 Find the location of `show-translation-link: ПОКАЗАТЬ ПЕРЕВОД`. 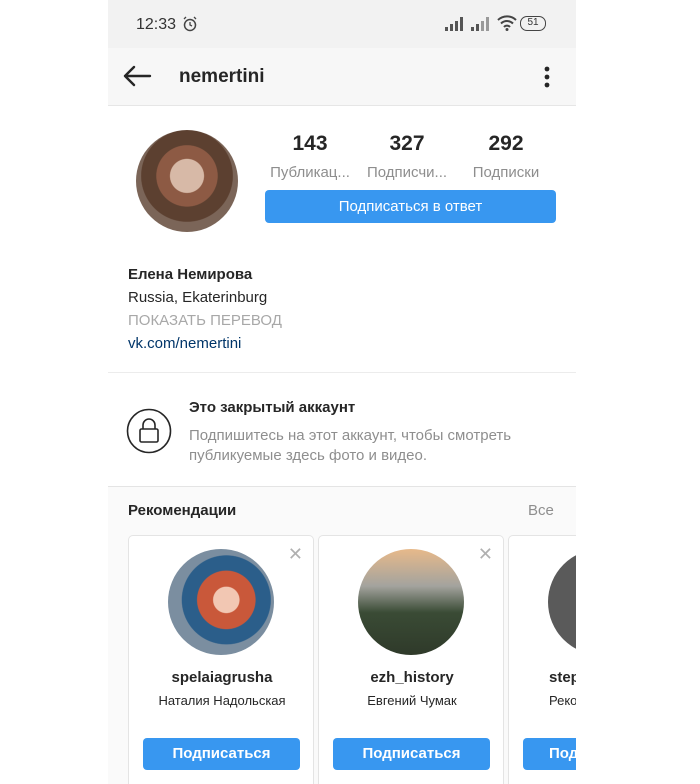

show-translation-link: ПОКАЗАТЬ ПЕРЕВОД is located at coordinates (205, 320).